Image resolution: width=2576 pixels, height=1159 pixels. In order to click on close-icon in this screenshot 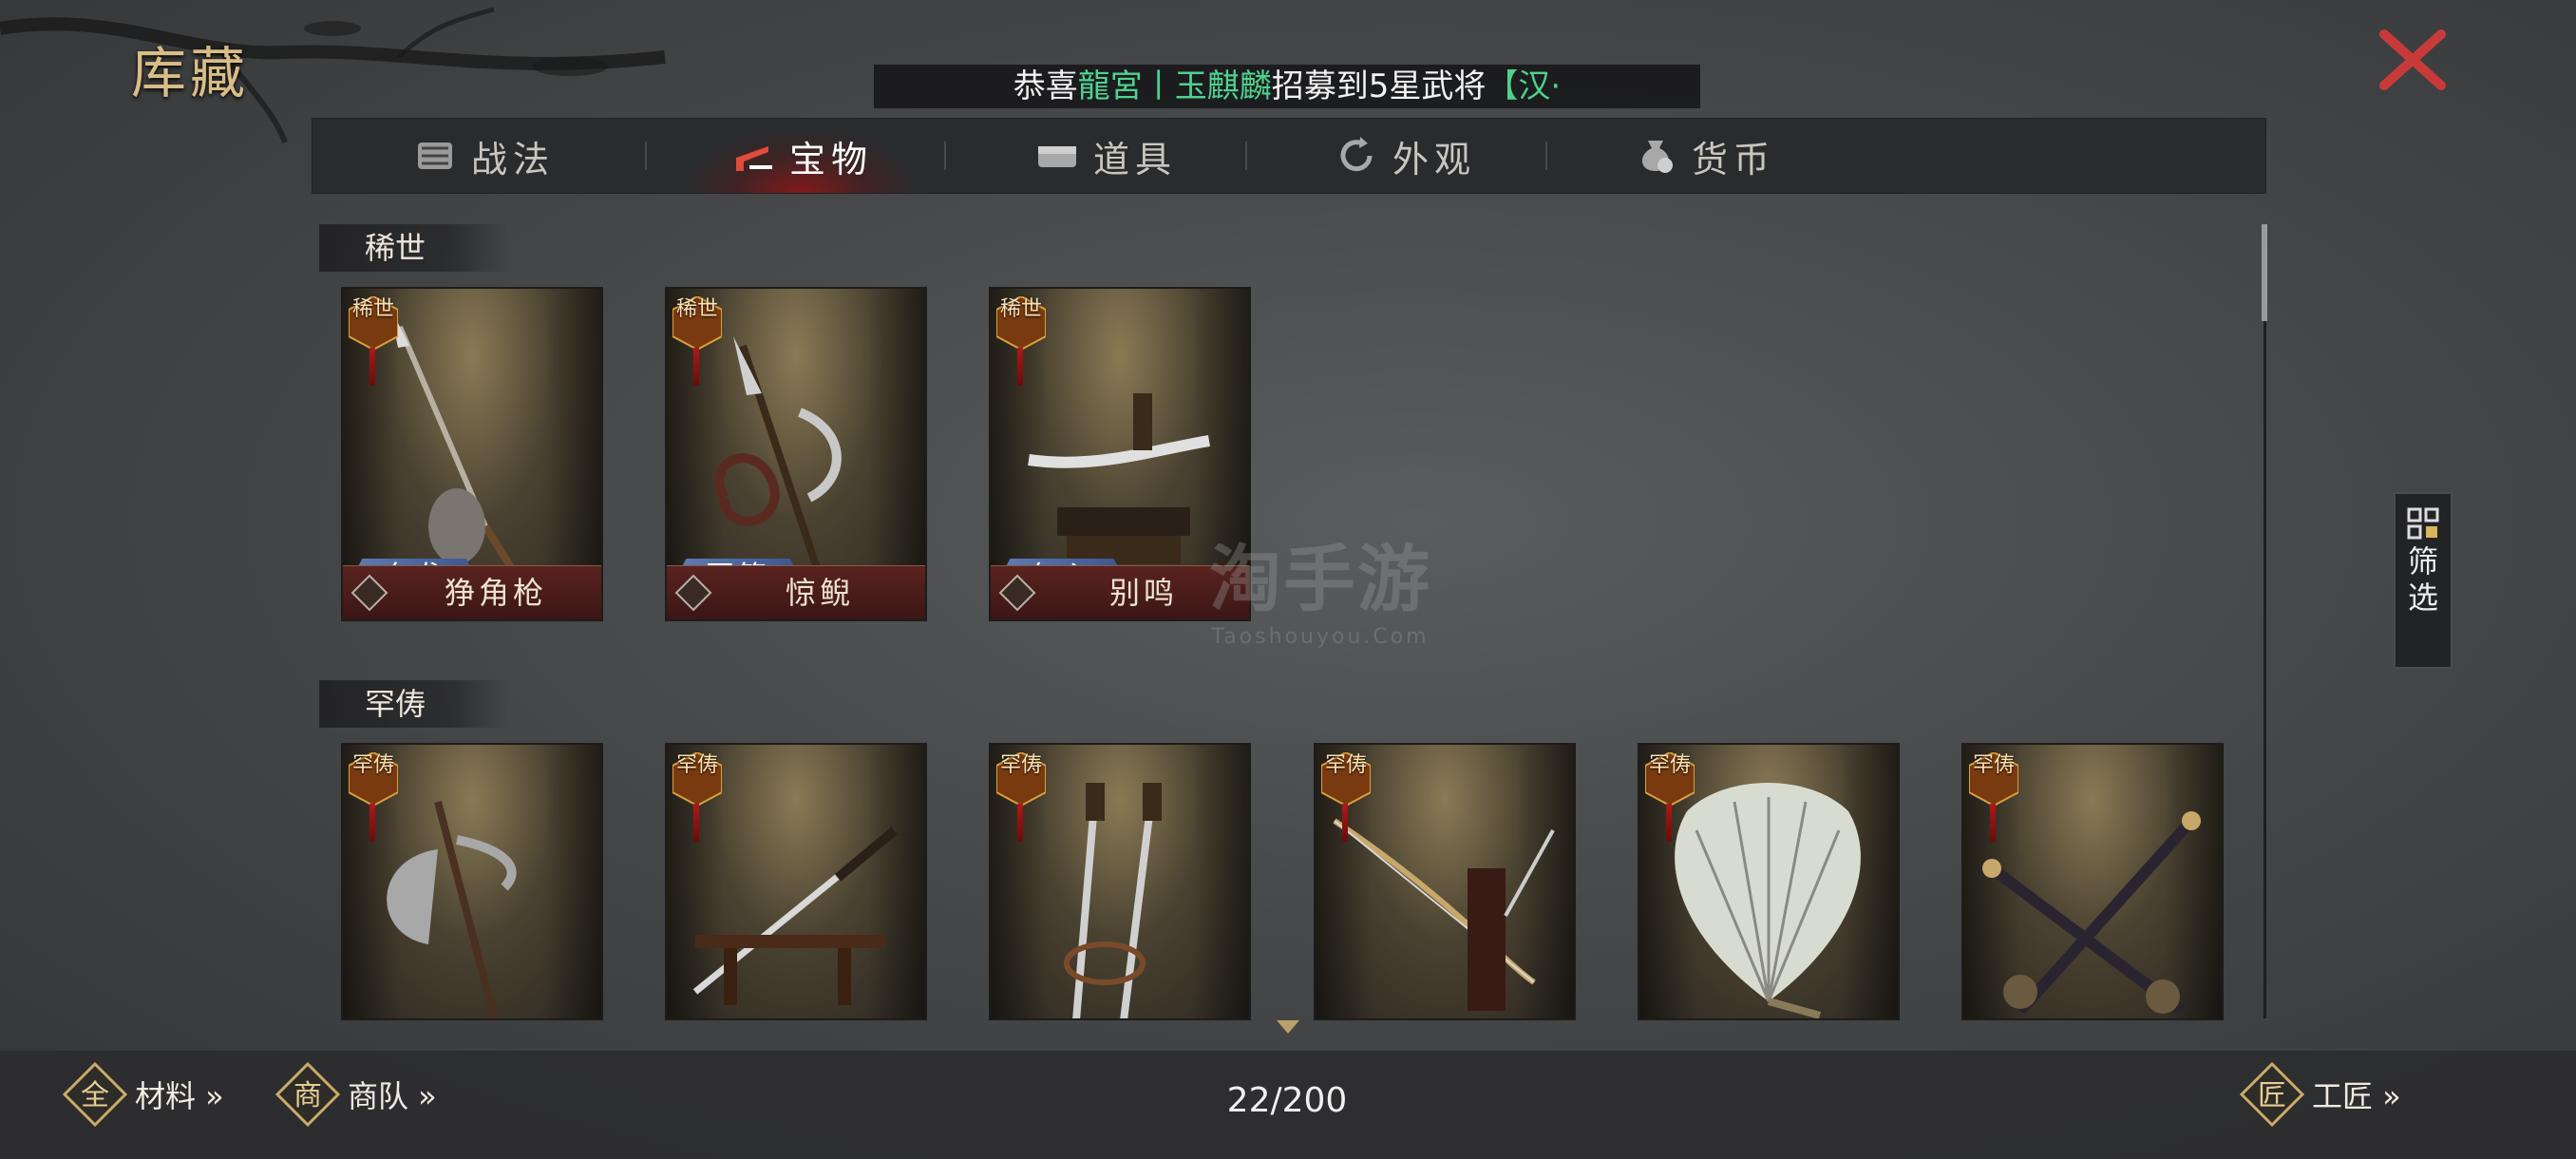, I will do `click(2412, 59)`.